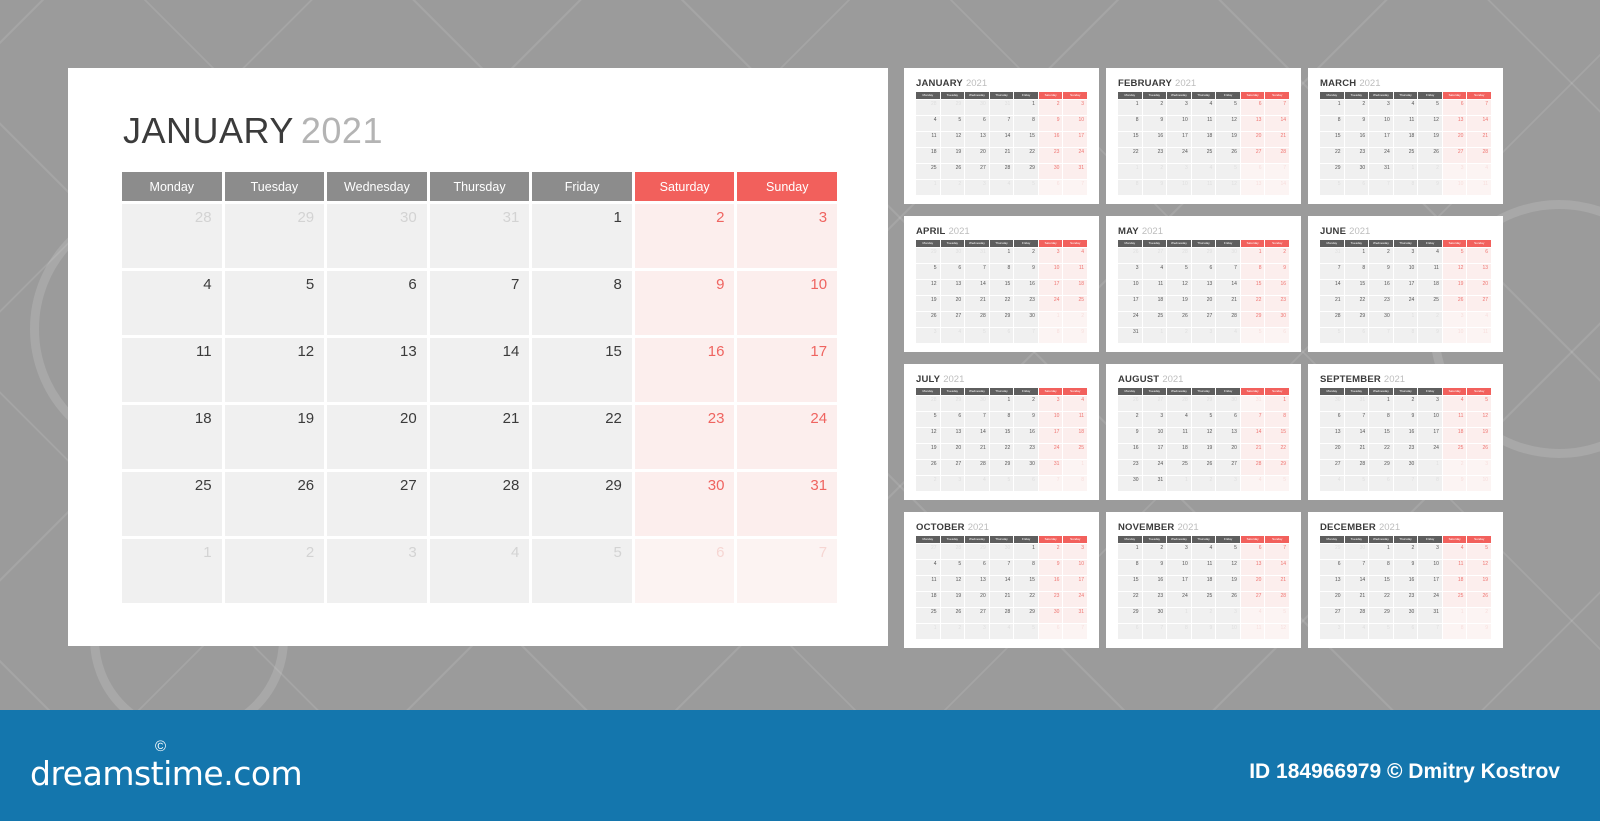 The width and height of the screenshot is (1600, 821). What do you see at coordinates (582, 303) in the screenshot?
I see `calendar-day-cell: 8` at bounding box center [582, 303].